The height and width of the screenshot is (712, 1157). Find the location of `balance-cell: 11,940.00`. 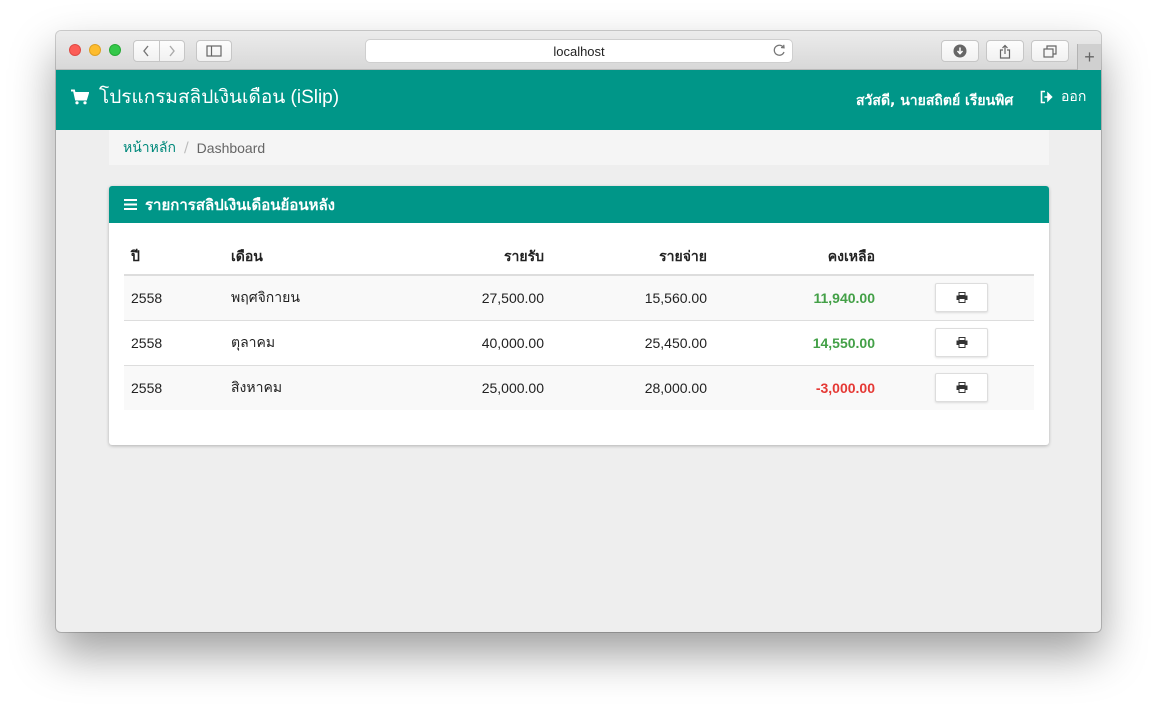

balance-cell: 11,940.00 is located at coordinates (798, 297).